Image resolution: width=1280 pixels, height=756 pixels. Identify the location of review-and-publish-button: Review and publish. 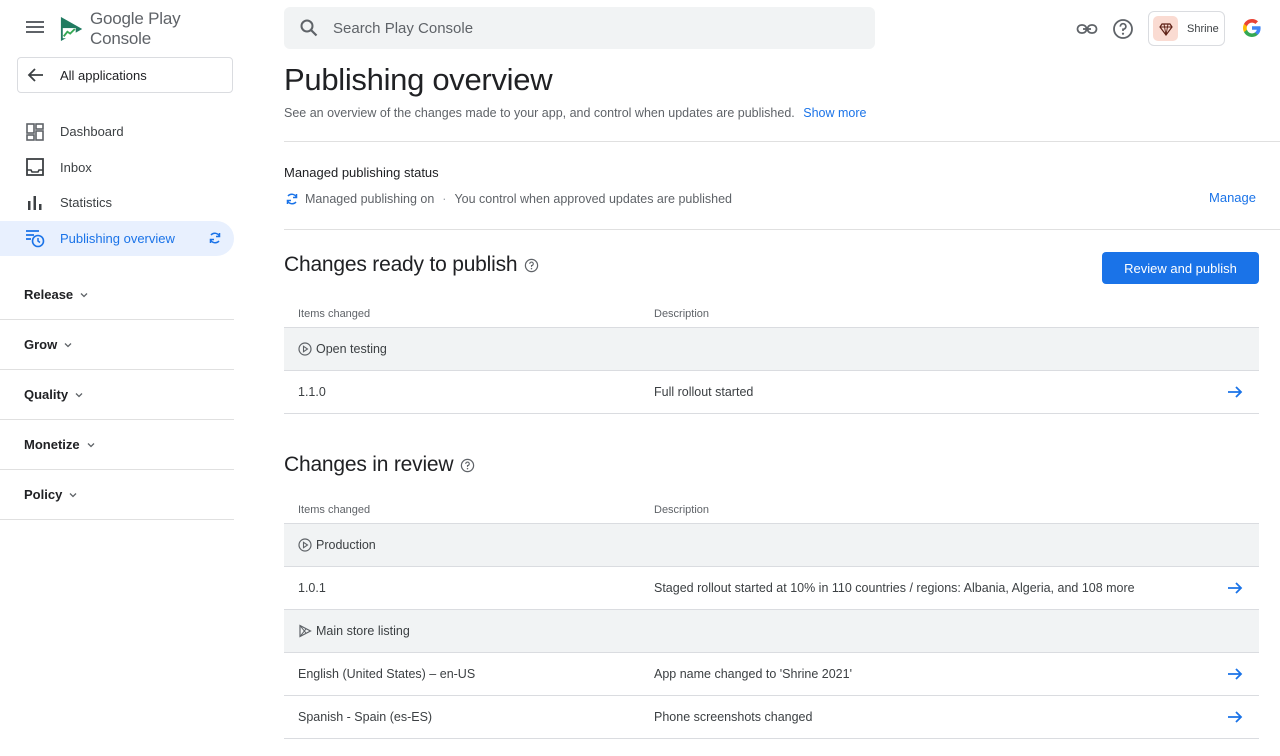
(1180, 268).